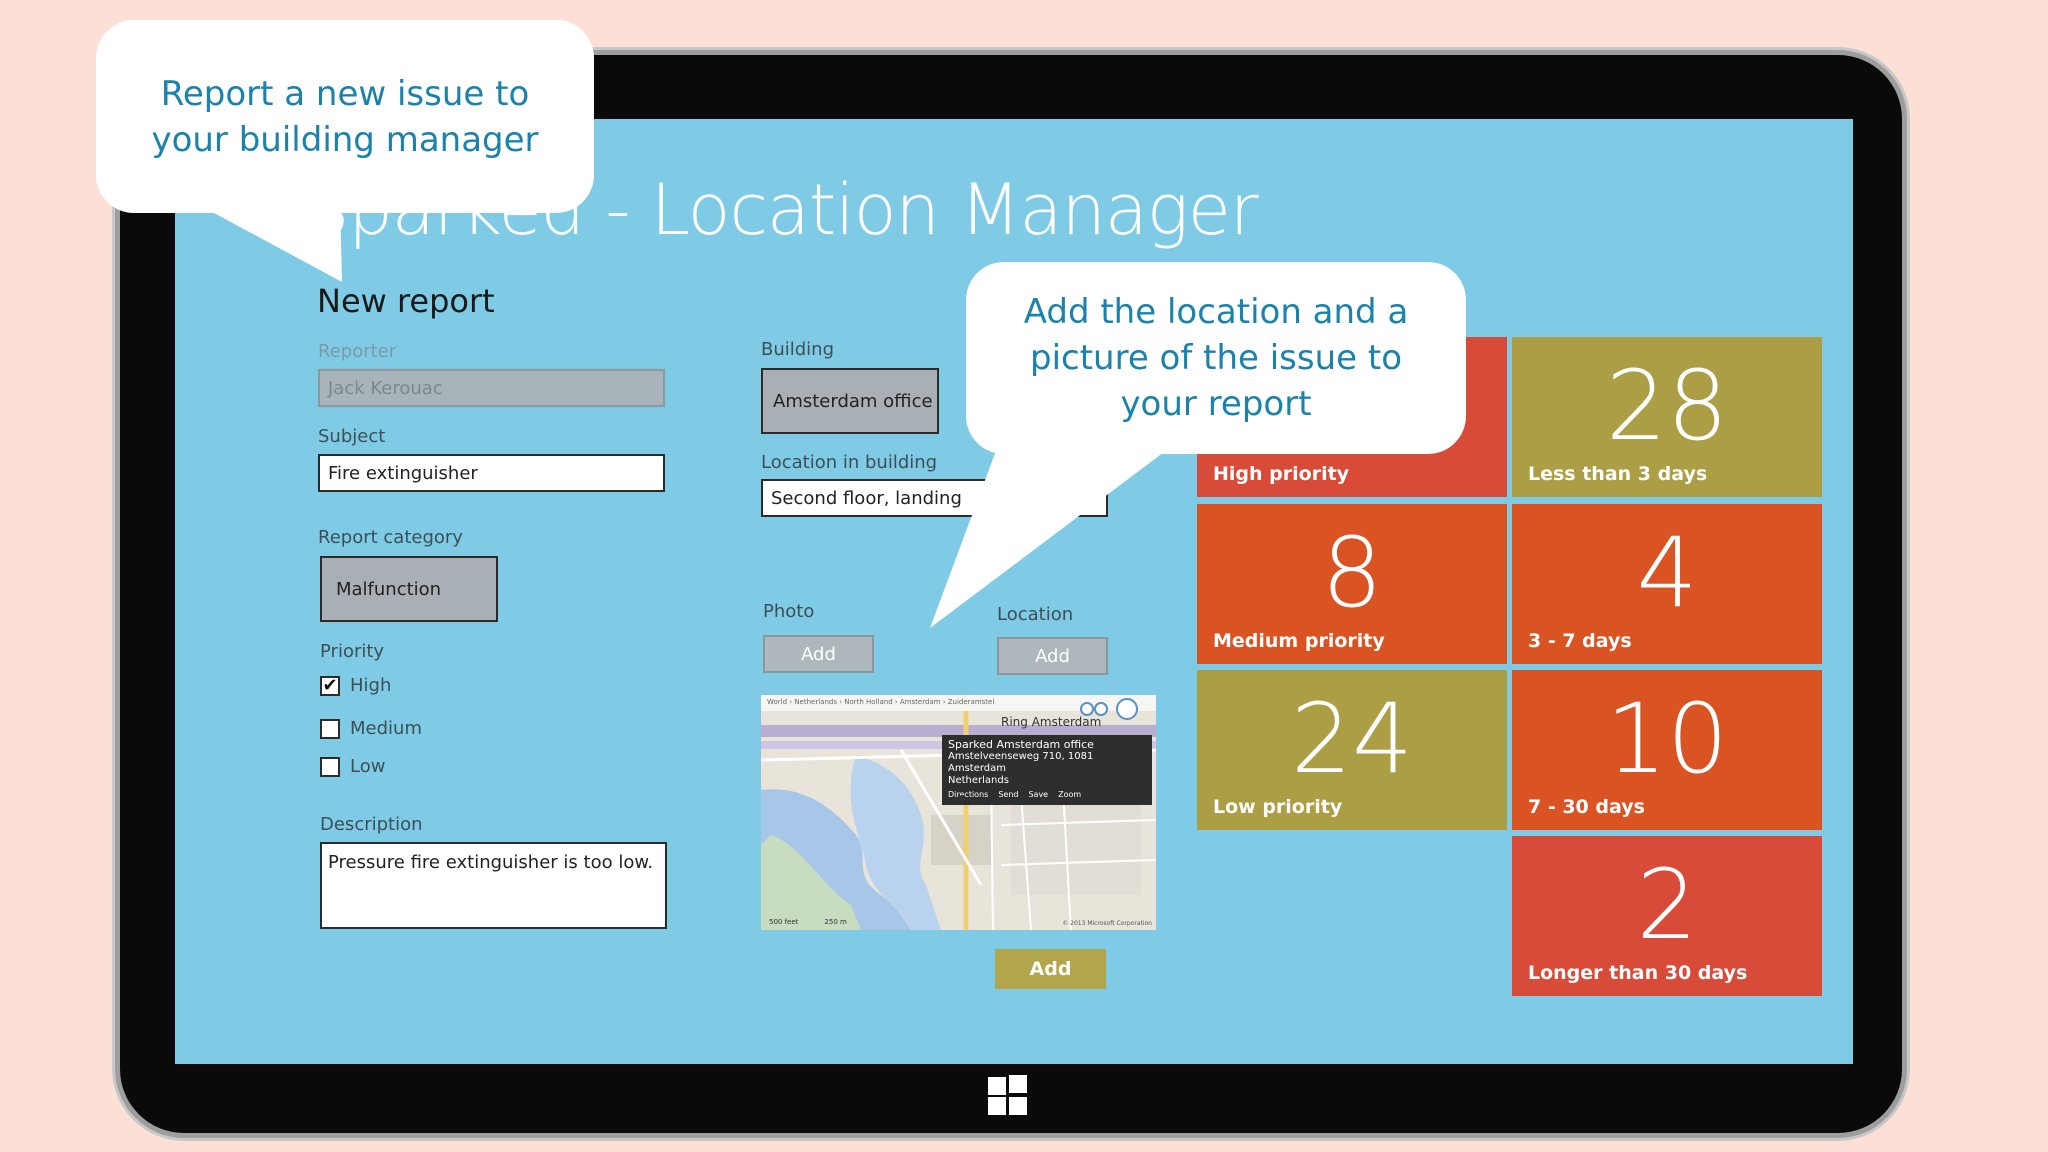 This screenshot has height=1152, width=2048. What do you see at coordinates (1107, 923) in the screenshot?
I see `map-copyright: © 2013 Microsoft Corporation` at bounding box center [1107, 923].